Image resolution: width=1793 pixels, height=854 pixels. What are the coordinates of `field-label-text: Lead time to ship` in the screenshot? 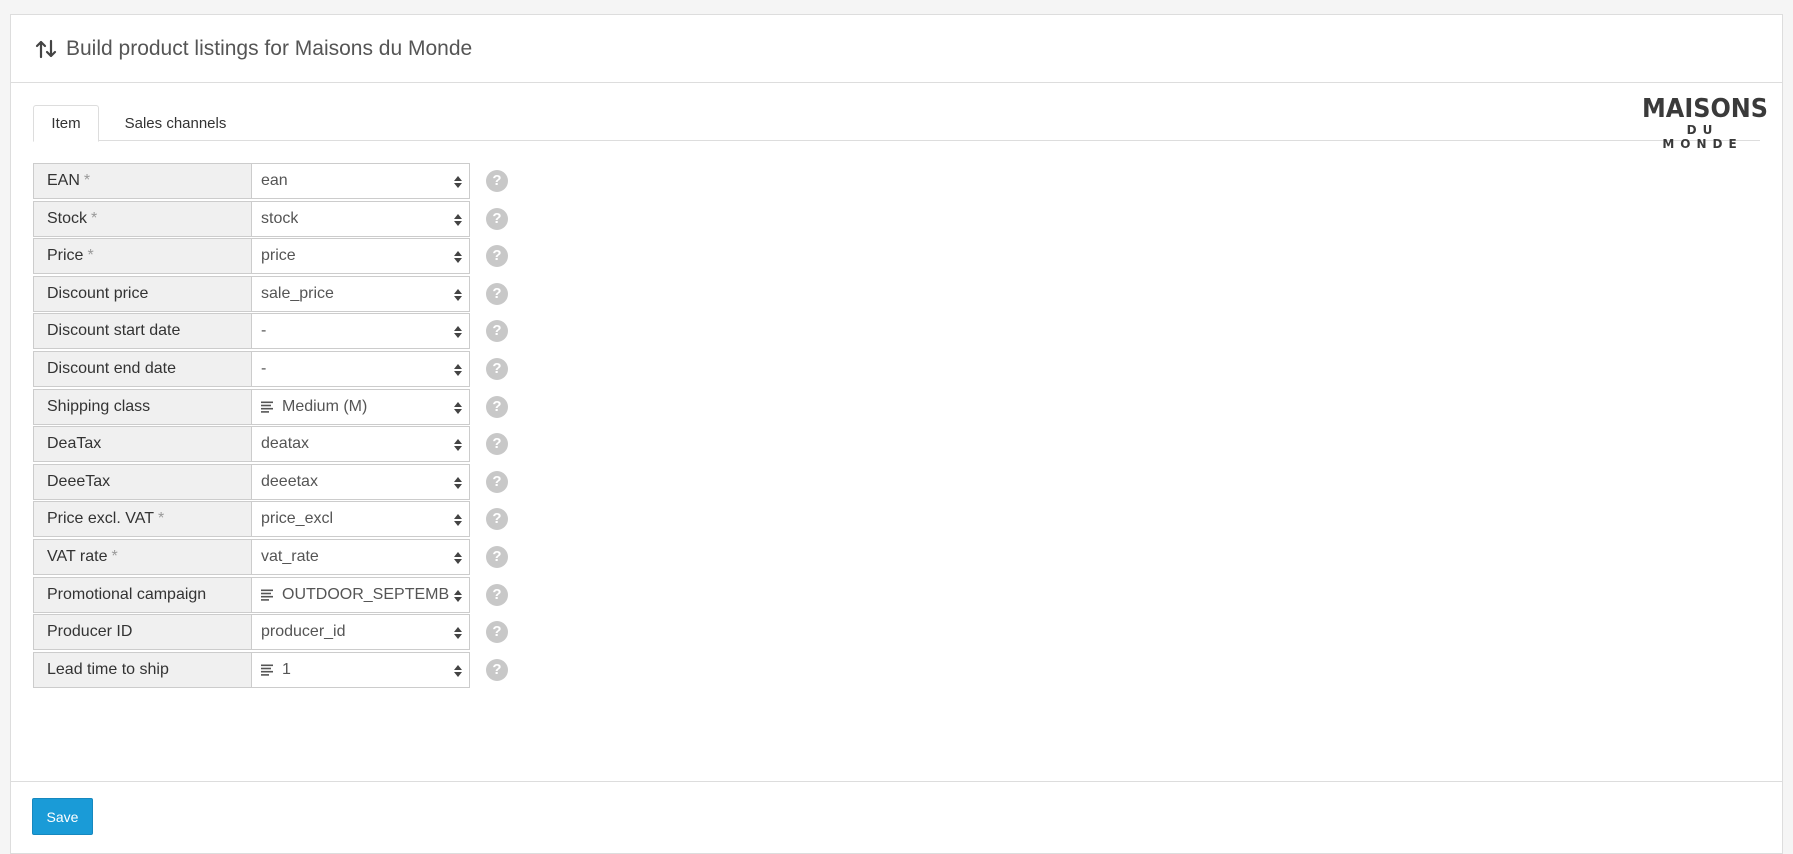 It's located at (108, 669).